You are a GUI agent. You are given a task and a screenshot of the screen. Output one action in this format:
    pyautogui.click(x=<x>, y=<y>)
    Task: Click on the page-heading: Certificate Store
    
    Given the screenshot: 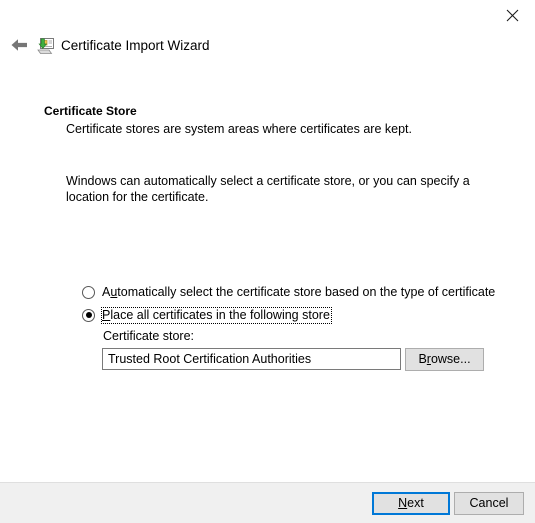 What is the action you would take?
    pyautogui.click(x=90, y=111)
    